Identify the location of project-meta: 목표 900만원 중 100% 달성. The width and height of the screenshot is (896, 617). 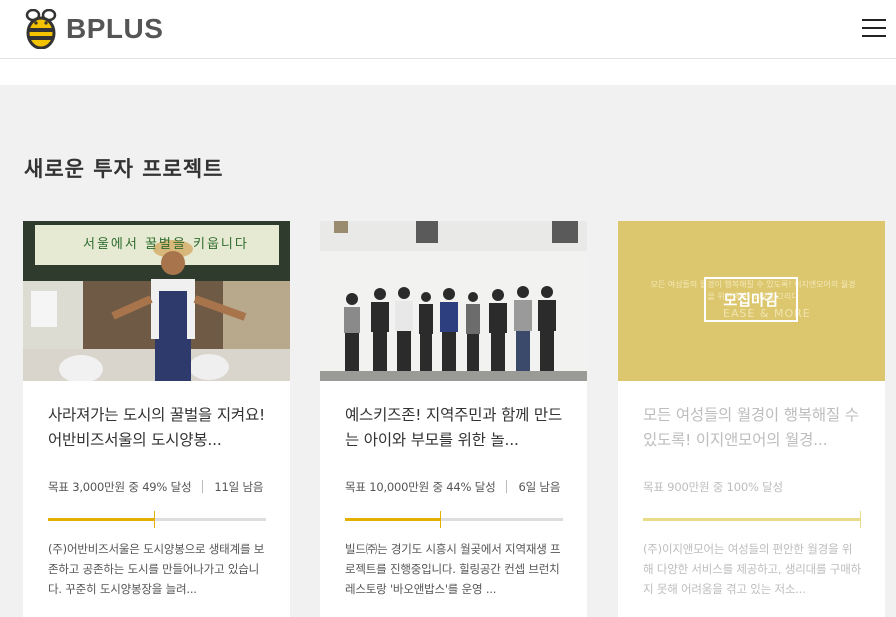
(752, 487).